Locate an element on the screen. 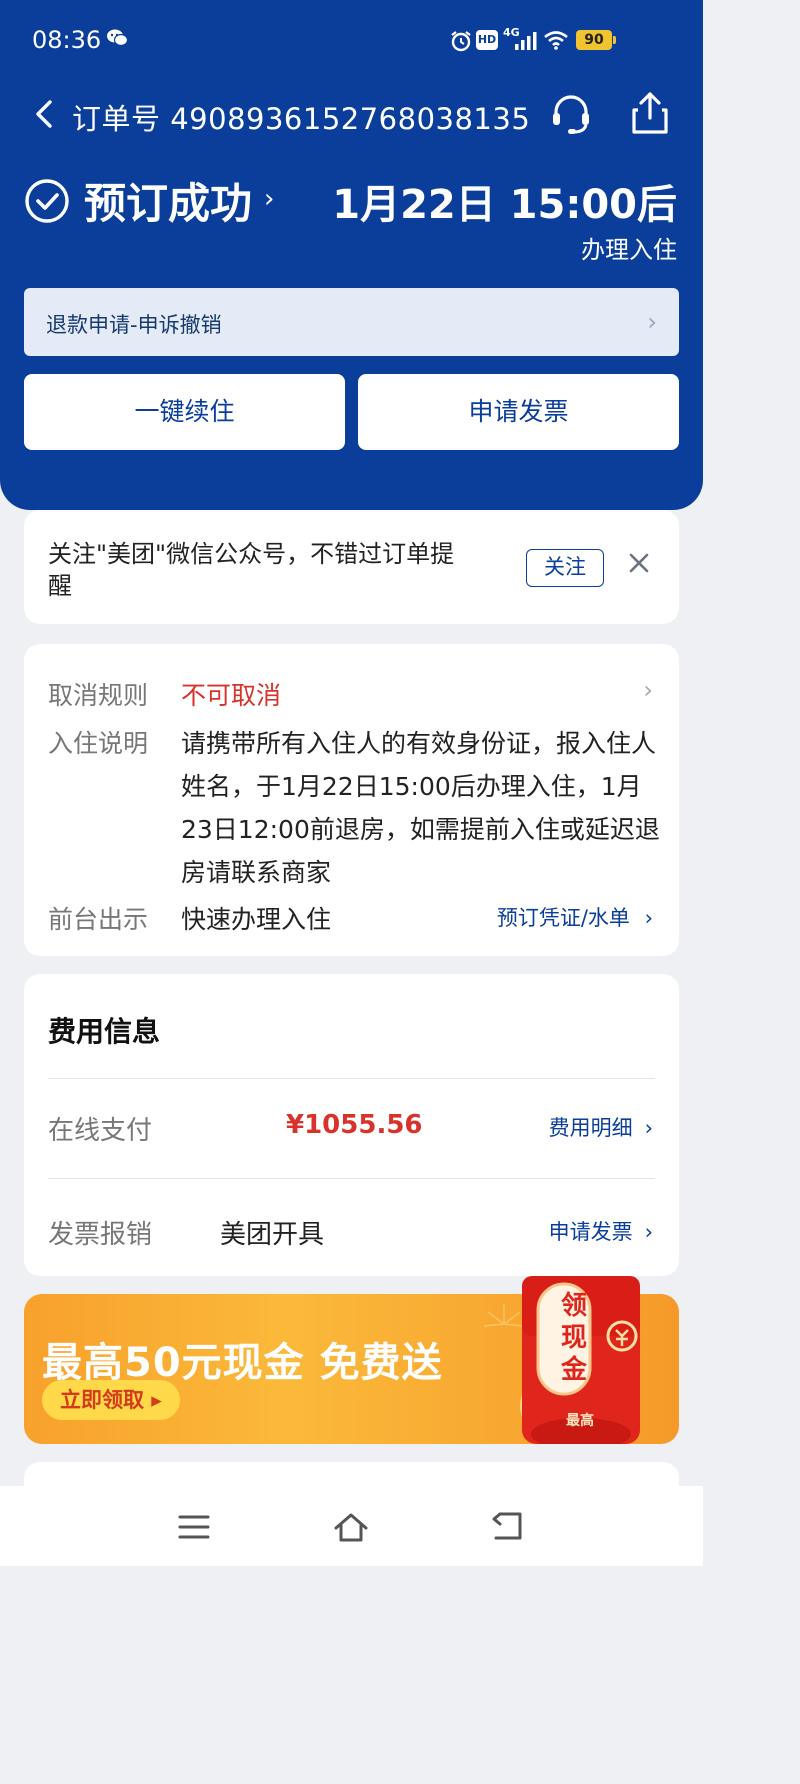 Image resolution: width=800 pixels, height=1784 pixels. front-desk-value: 快速办理入住 is located at coordinates (256, 919).